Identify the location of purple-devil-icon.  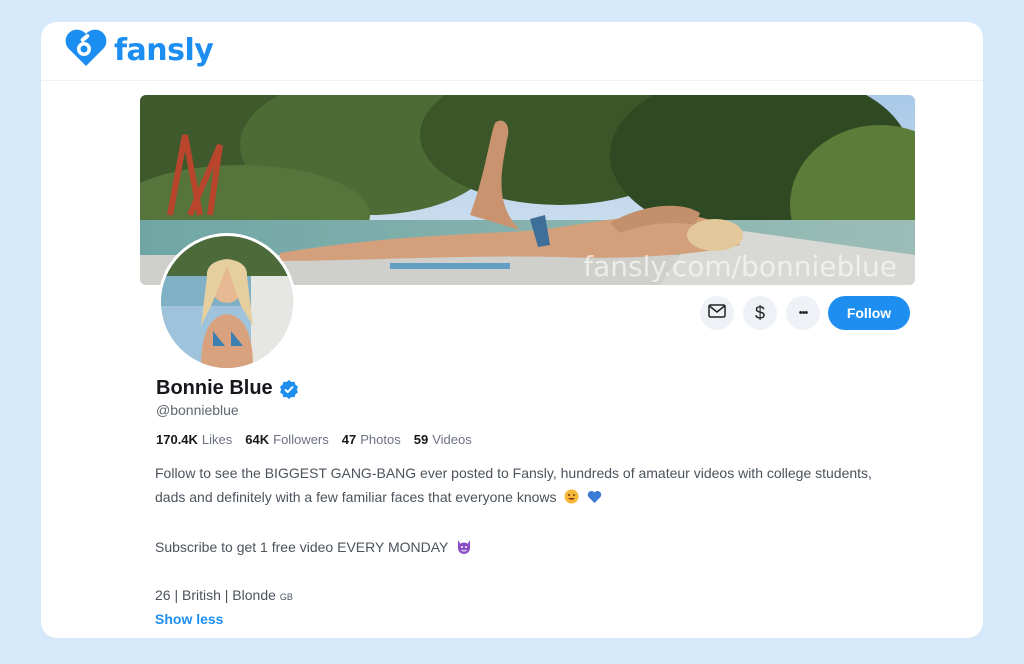
(464, 548).